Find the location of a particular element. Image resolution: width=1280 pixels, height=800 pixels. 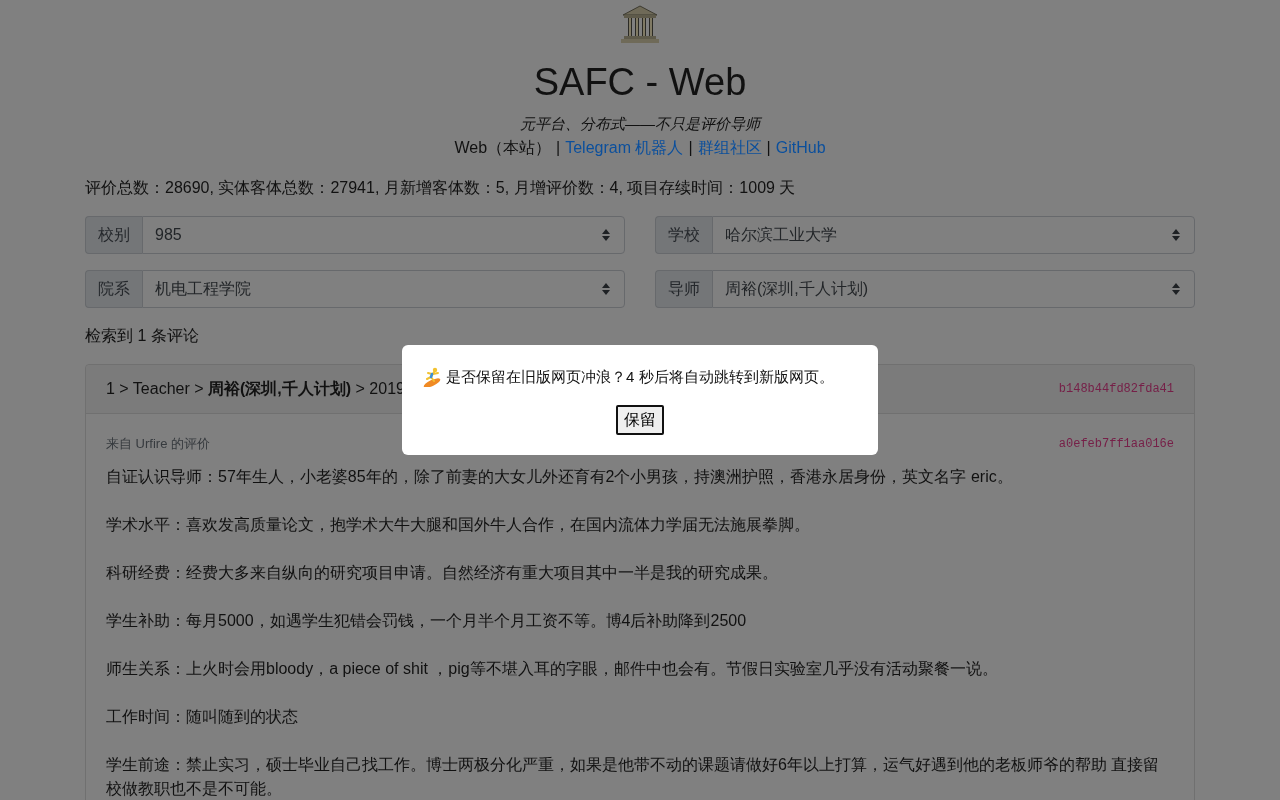

author-text: 来自 Urfire 的评价 is located at coordinates (158, 444).